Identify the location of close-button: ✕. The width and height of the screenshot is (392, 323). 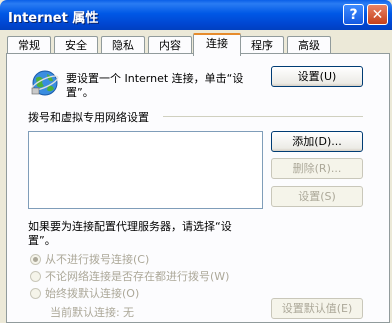
(377, 14).